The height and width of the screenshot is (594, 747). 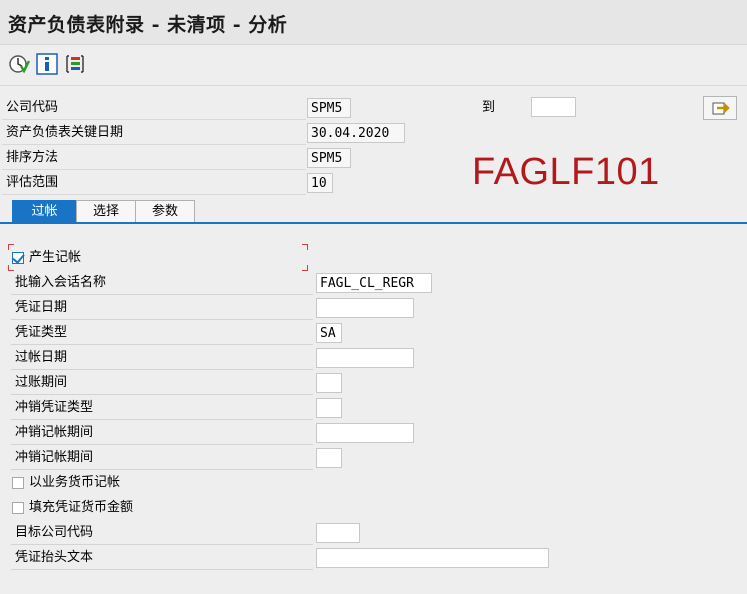 I want to click on reversal-doc-type-label: 冲销凭证类型, so click(x=162, y=408).